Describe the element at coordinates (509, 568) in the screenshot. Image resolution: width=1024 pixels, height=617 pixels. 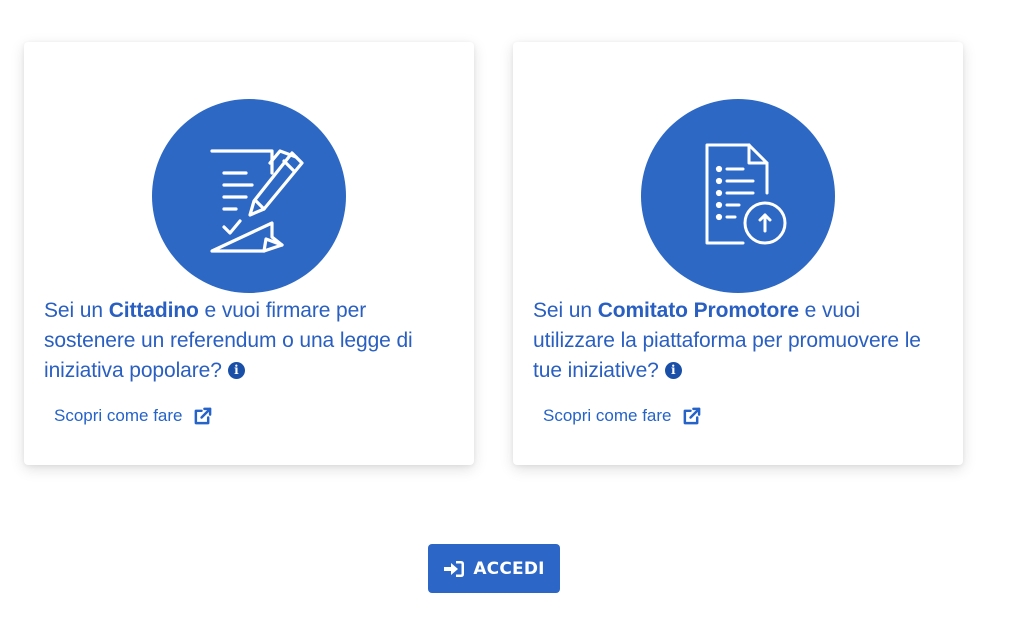
I see `login-button-label: ACCEDI` at that location.